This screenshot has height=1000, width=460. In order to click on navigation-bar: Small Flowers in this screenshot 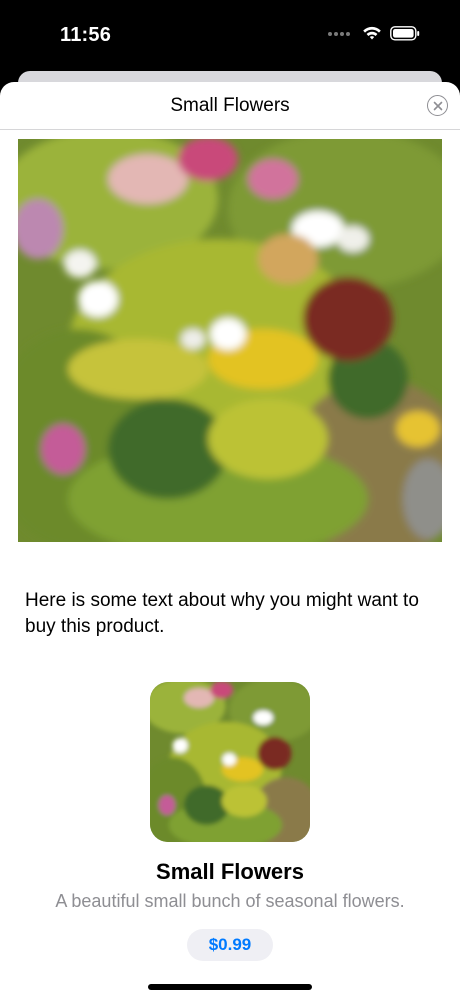, I will do `click(230, 106)`.